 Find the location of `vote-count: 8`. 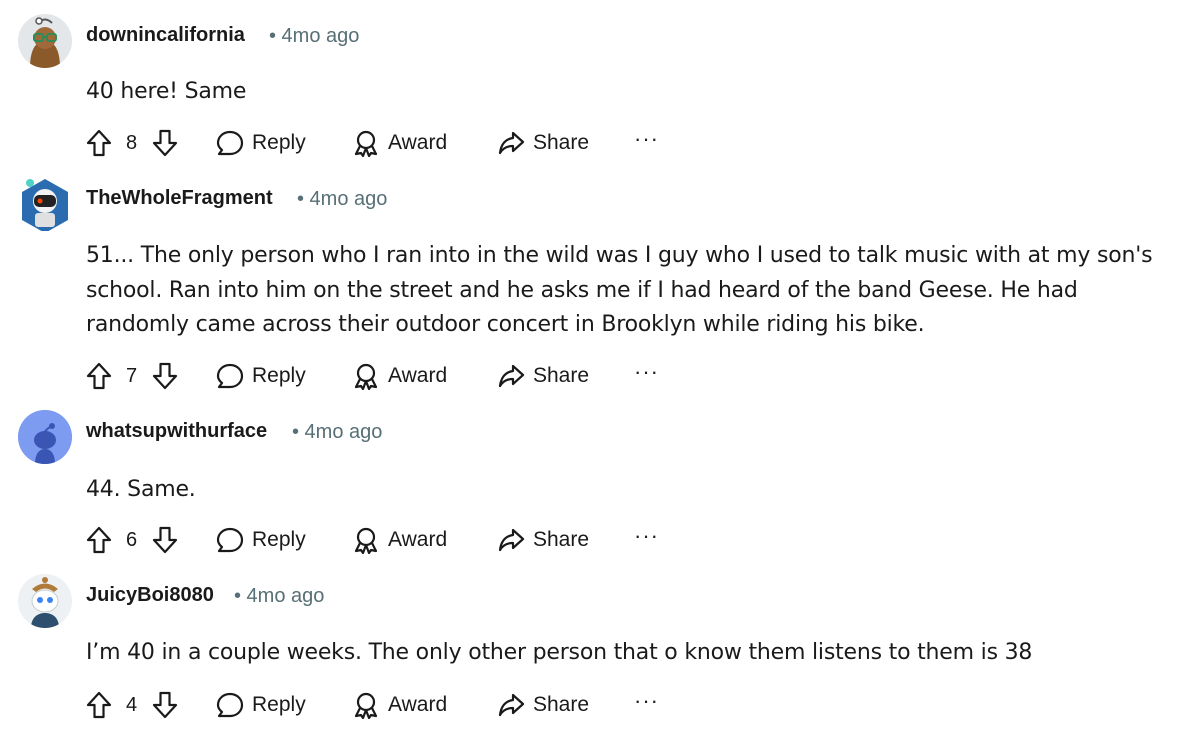

vote-count: 8 is located at coordinates (132, 143).